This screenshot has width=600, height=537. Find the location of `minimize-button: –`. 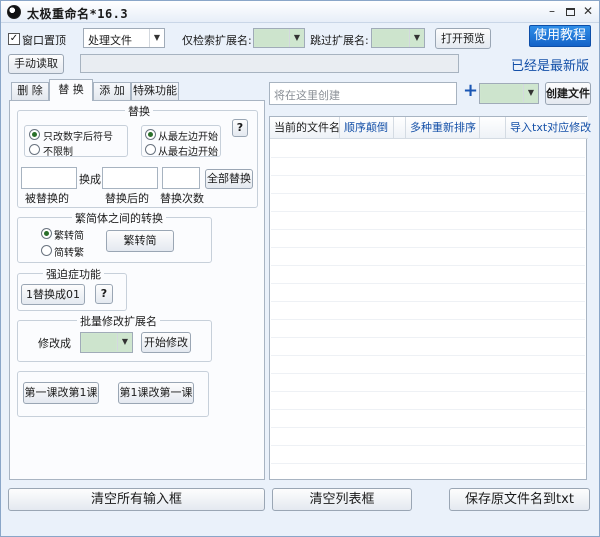

minimize-button: – is located at coordinates (552, 12).